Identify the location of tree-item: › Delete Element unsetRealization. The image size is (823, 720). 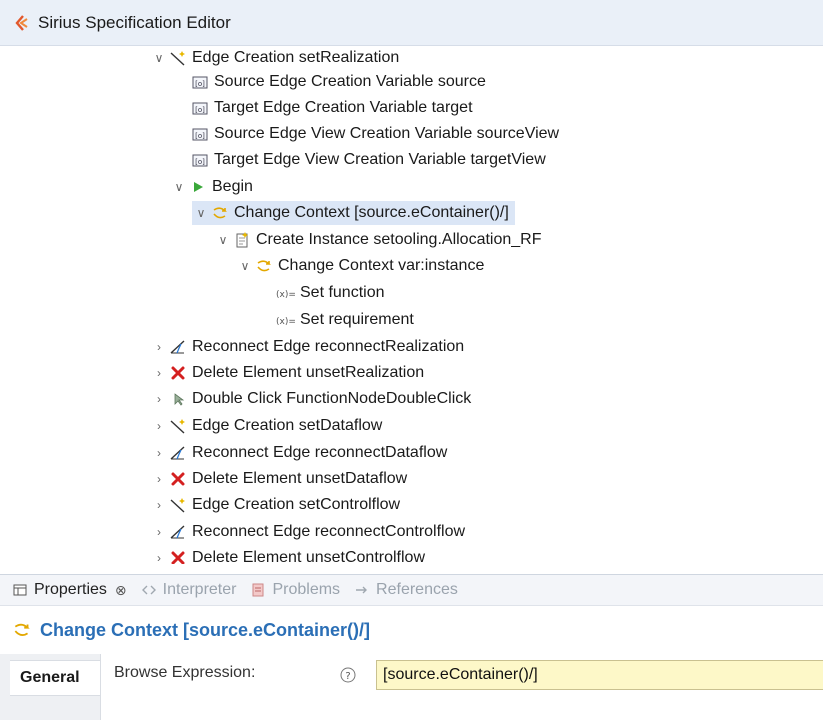
(287, 373).